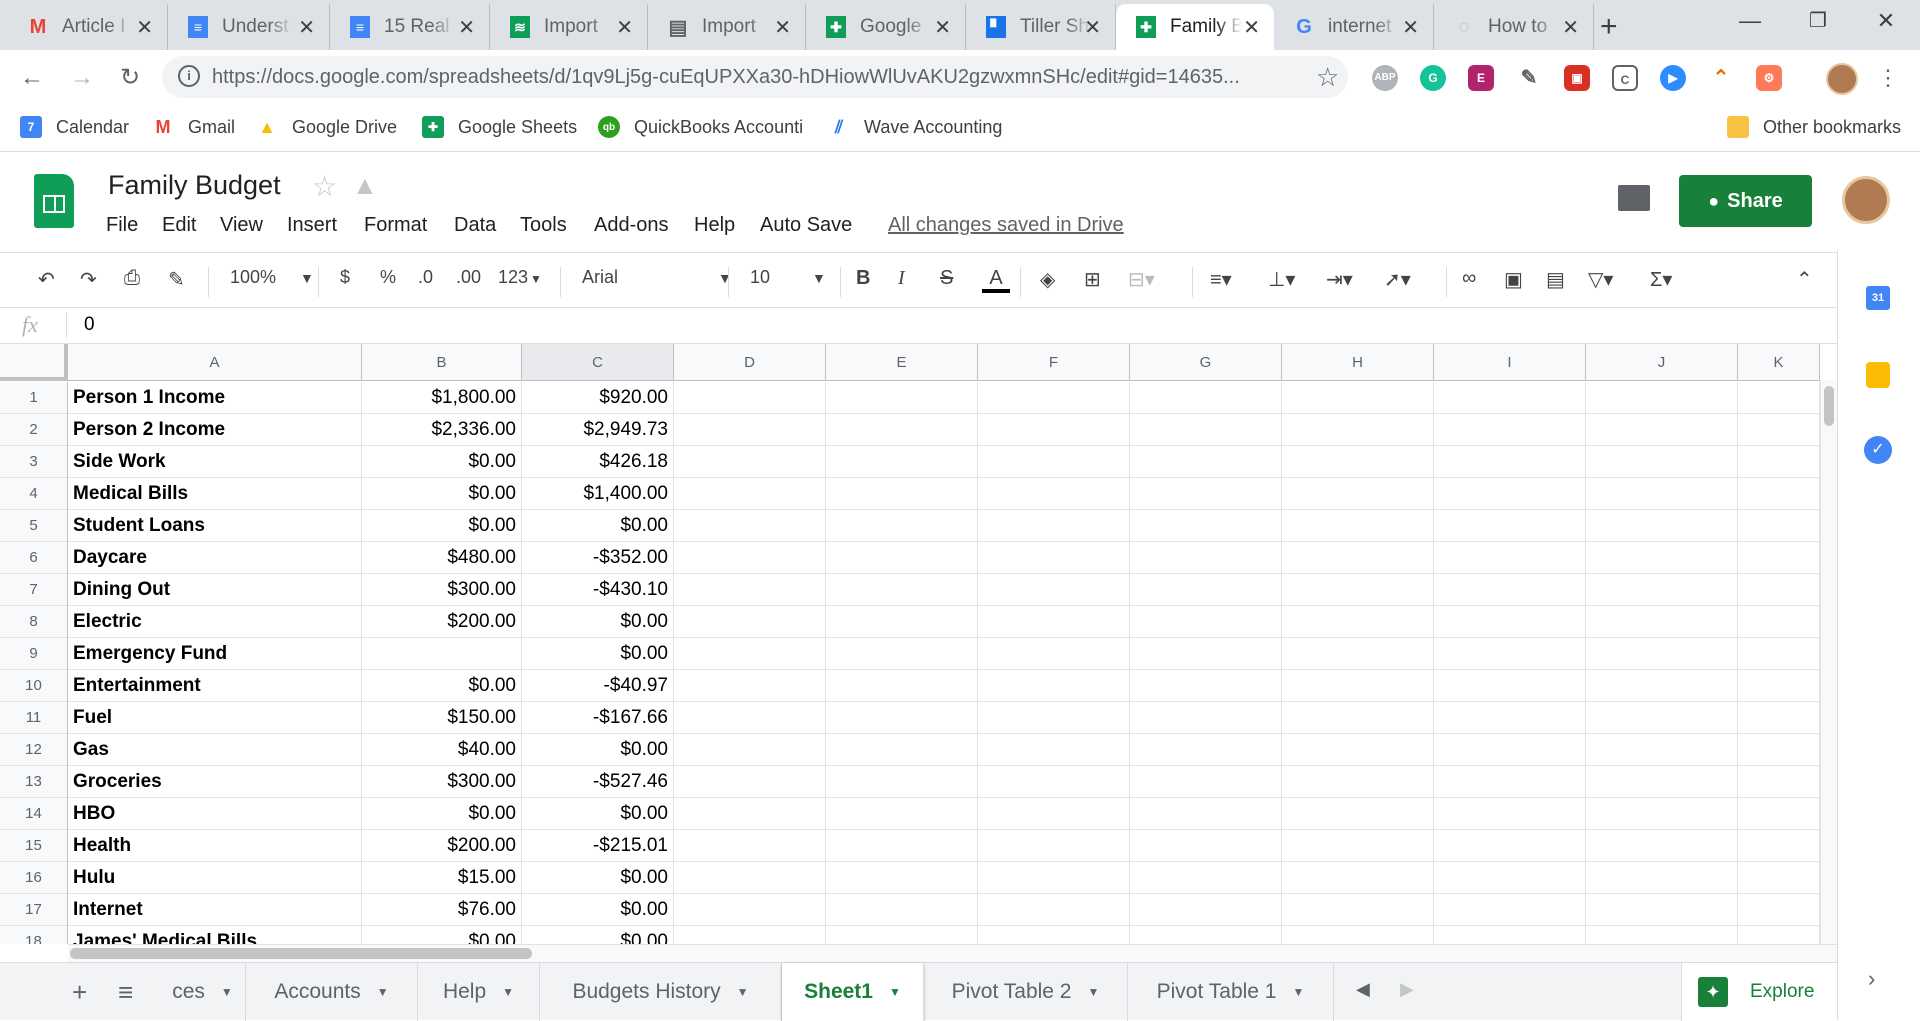  I want to click on cell-j13, so click(1662, 782).